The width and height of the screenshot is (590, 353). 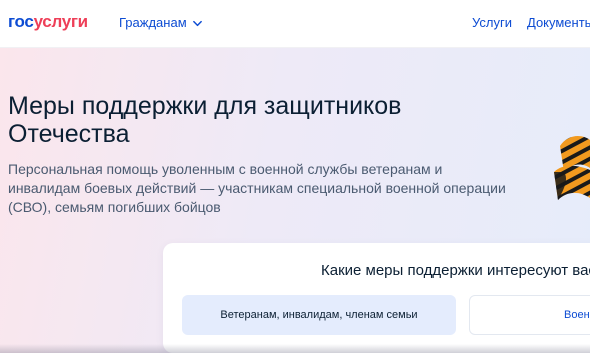 What do you see at coordinates (295, 348) in the screenshot?
I see `bottom-shadow` at bounding box center [295, 348].